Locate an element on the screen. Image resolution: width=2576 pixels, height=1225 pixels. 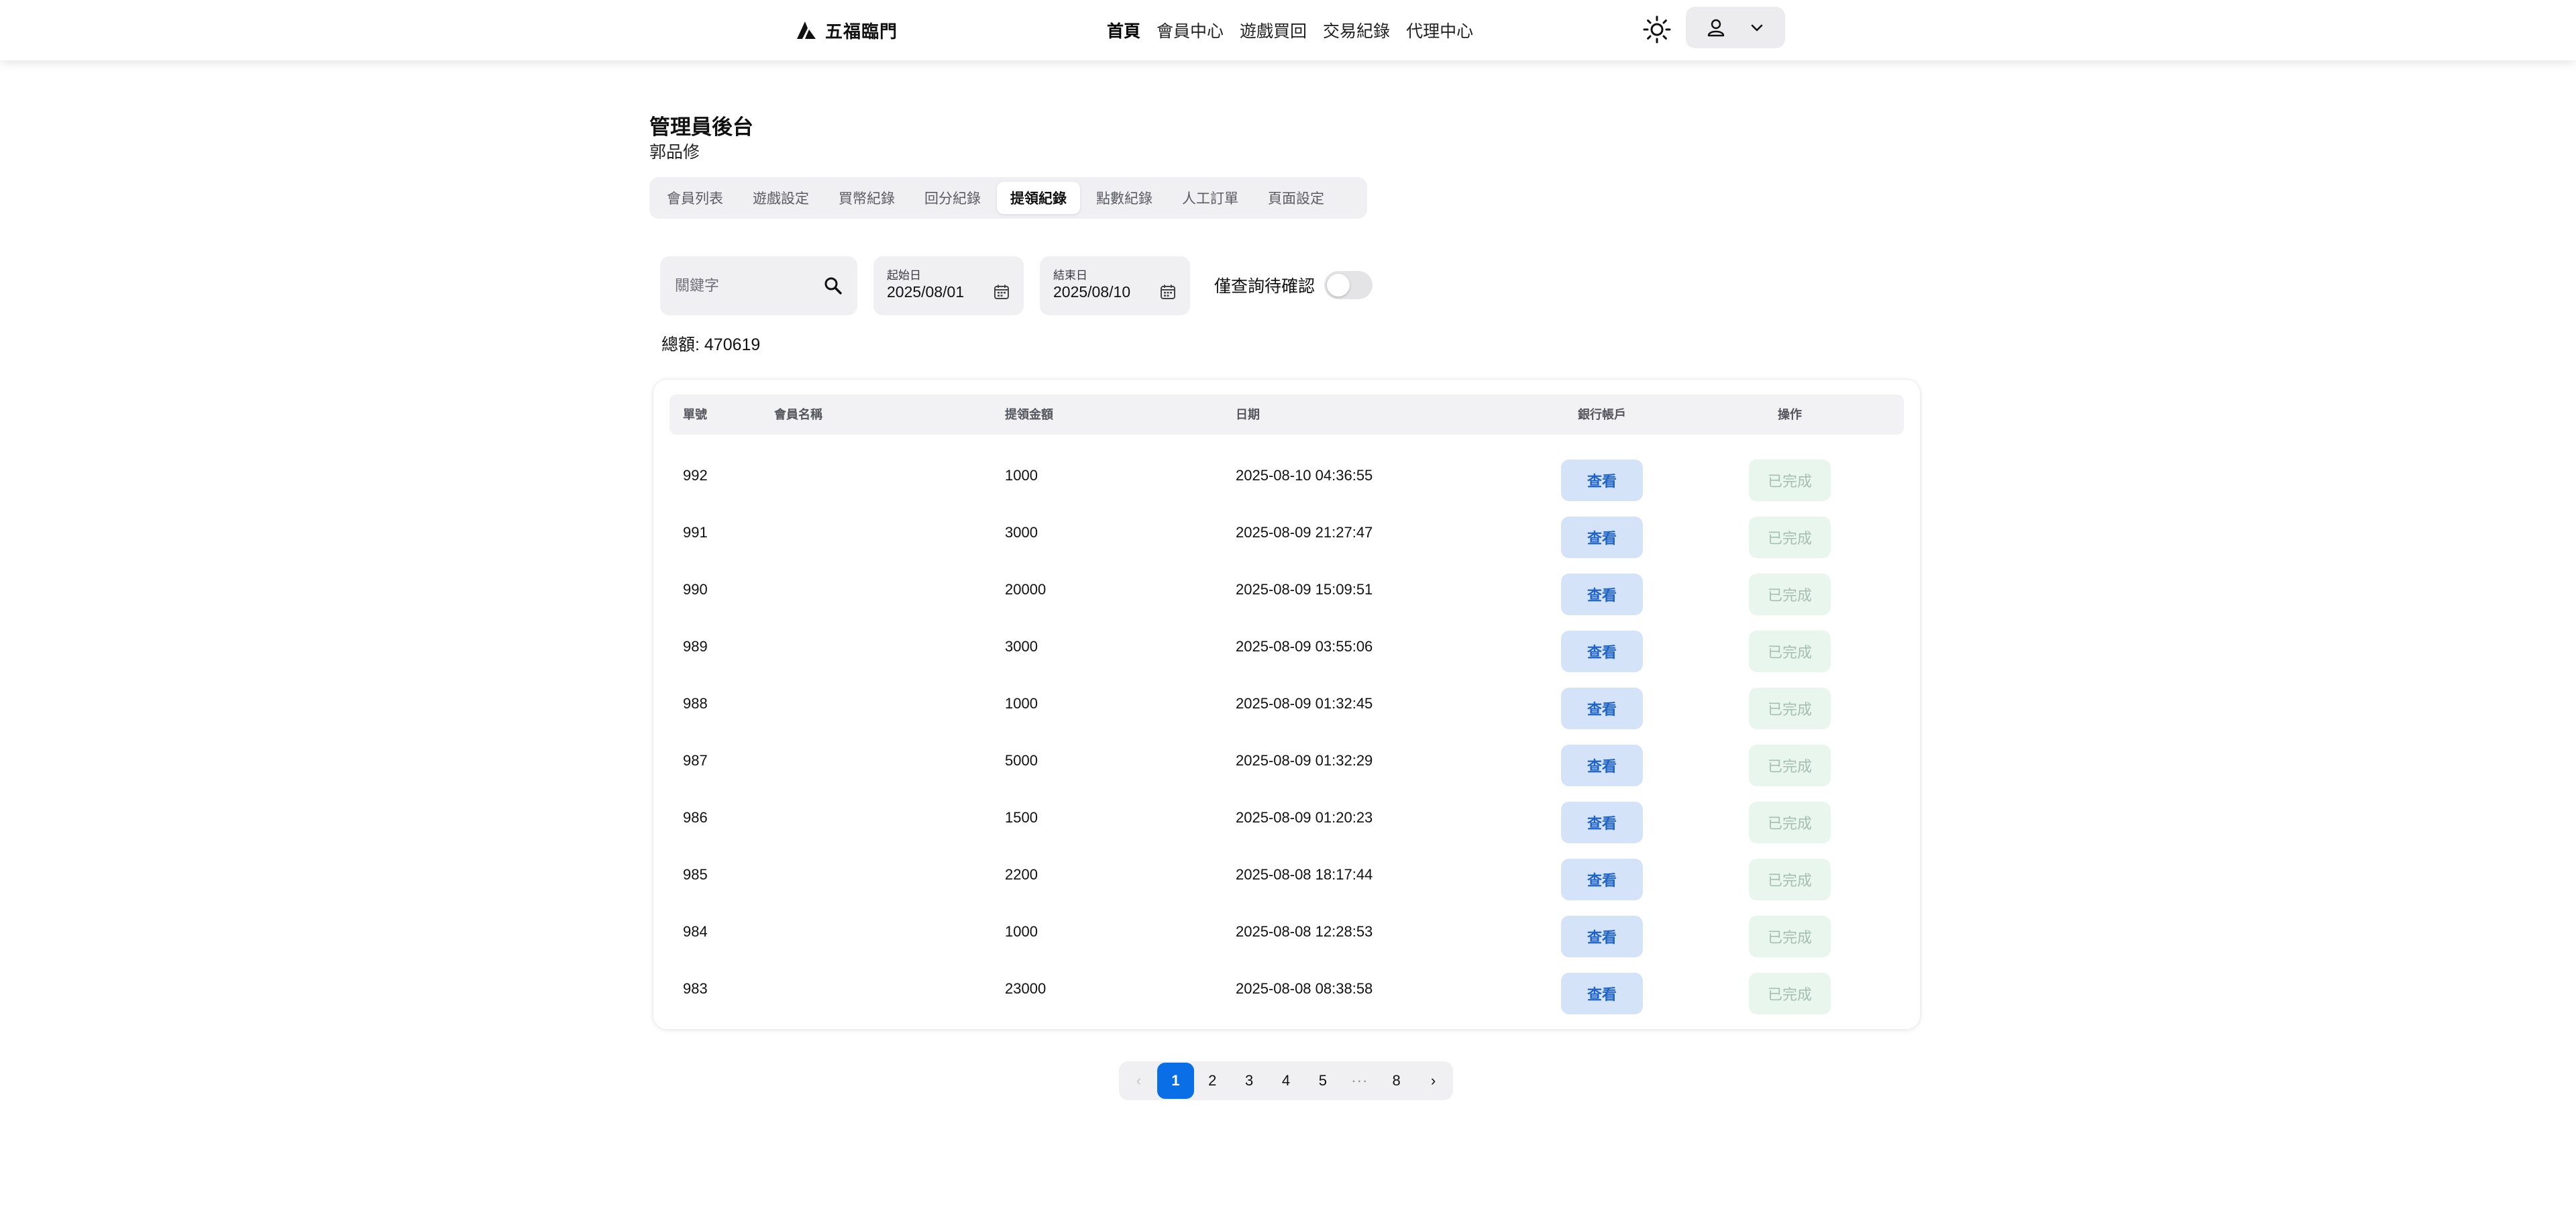
column-header-amount: 提領金額 is located at coordinates (1029, 414).